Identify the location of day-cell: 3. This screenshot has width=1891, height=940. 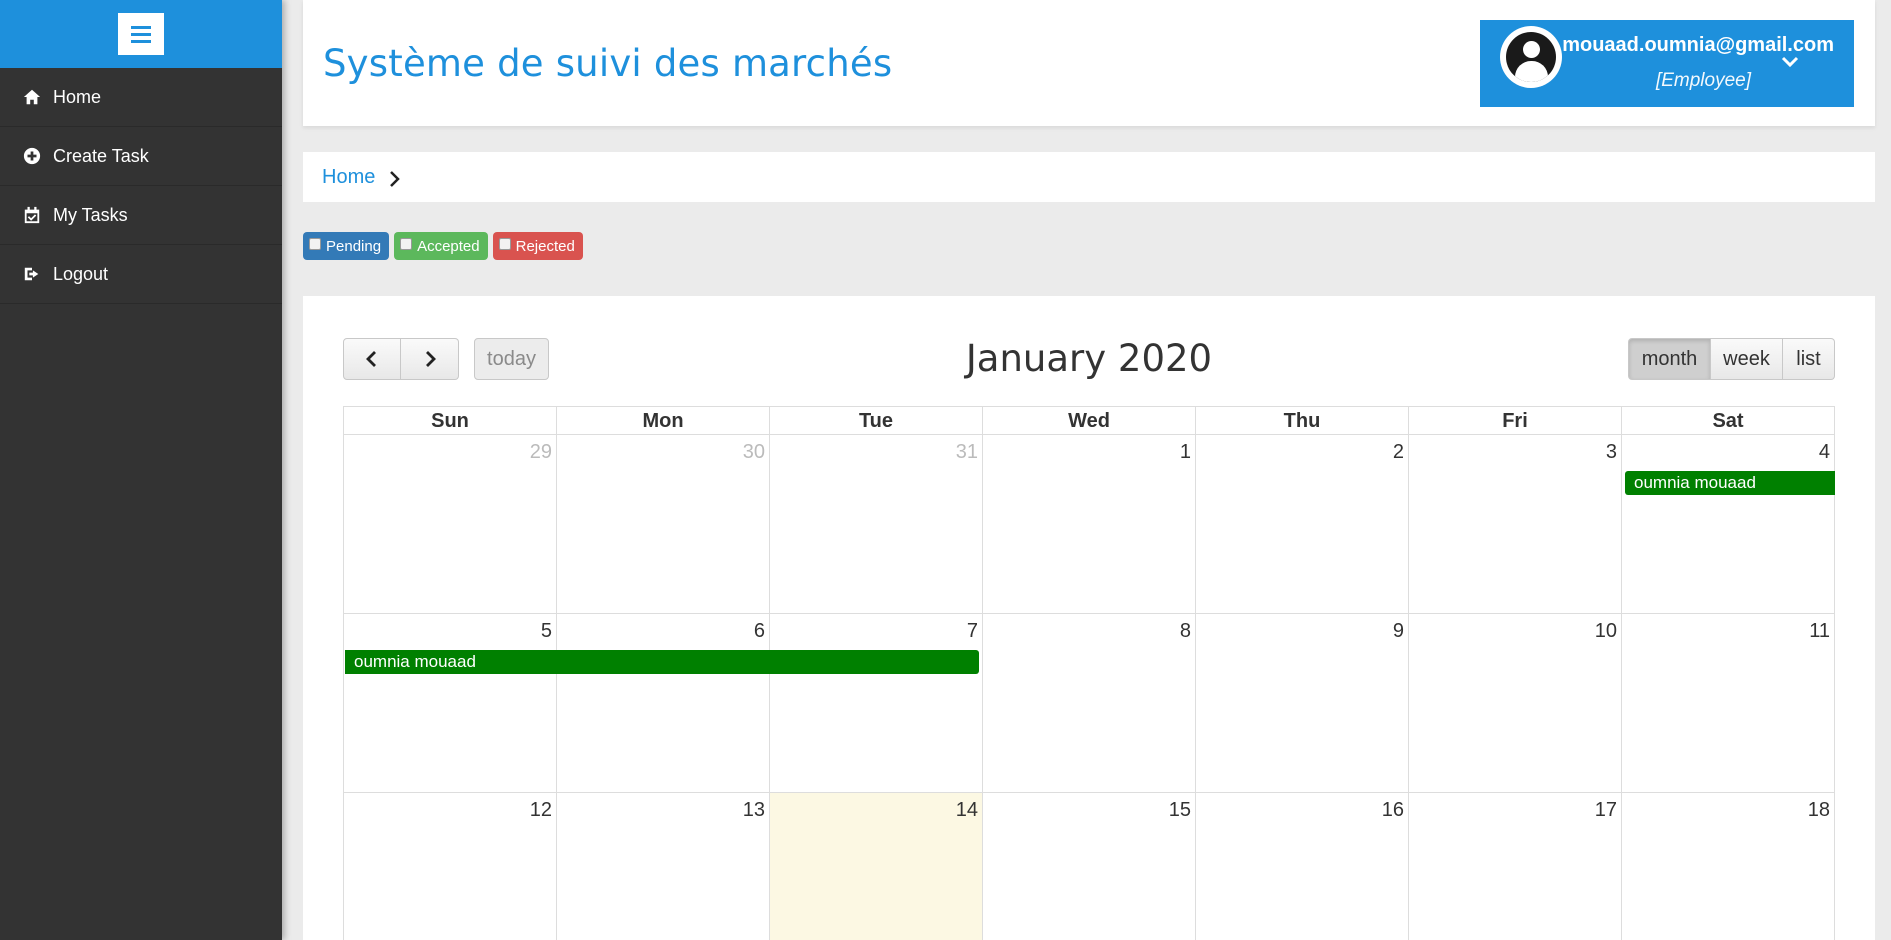
(1515, 524).